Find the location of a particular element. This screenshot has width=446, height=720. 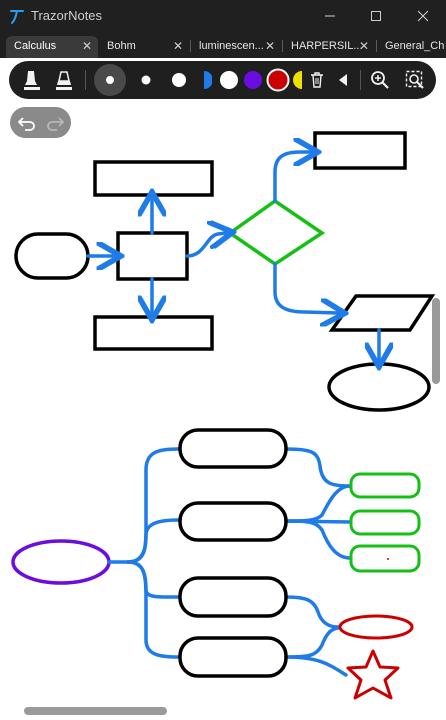

stroke-large-button is located at coordinates (110, 80).